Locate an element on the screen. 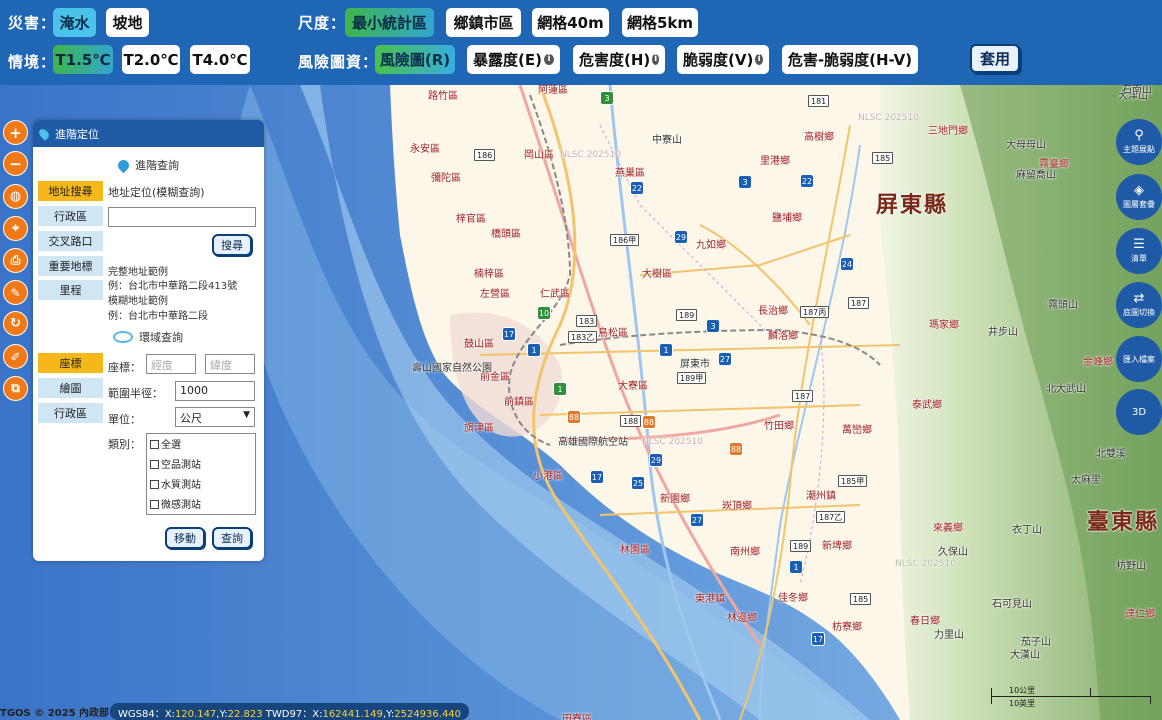 This screenshot has width=1162, height=720. route-shield: 10 is located at coordinates (544, 313).